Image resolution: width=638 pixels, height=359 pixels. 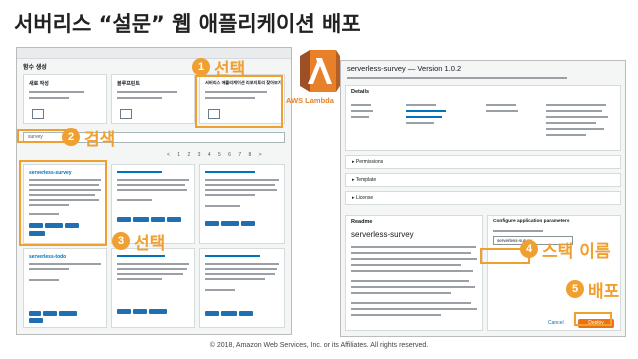 I want to click on application-title: serverless-survey — Version 1.0.2, so click(x=404, y=68).